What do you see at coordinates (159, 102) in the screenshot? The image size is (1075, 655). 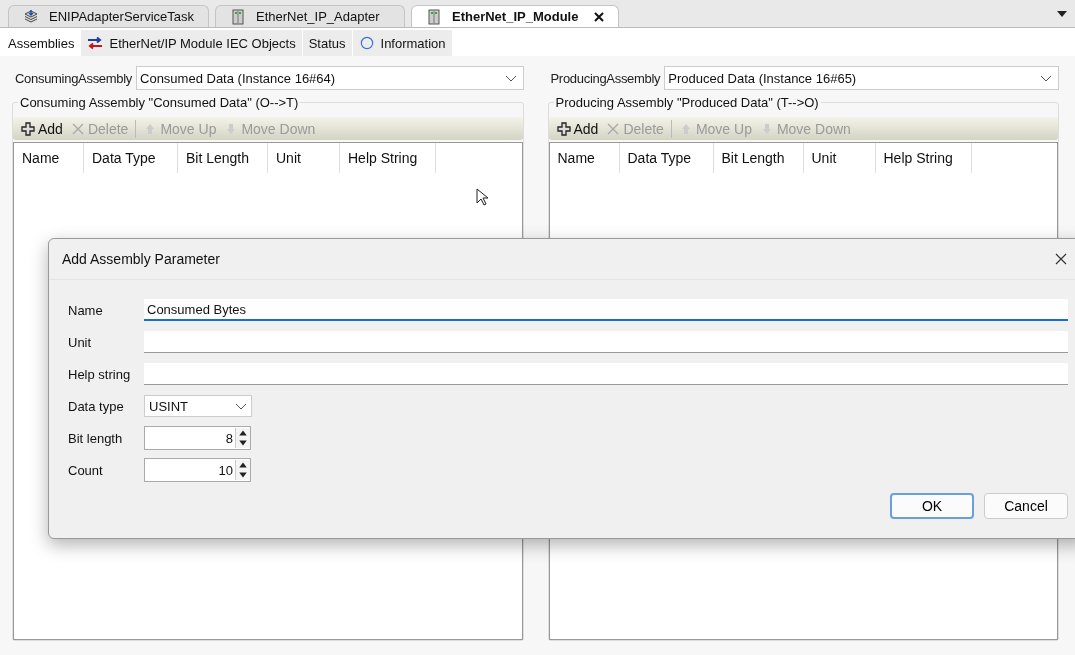 I see `group-title: Consuming Assembly "Consumed Data" (O-->T)` at bounding box center [159, 102].